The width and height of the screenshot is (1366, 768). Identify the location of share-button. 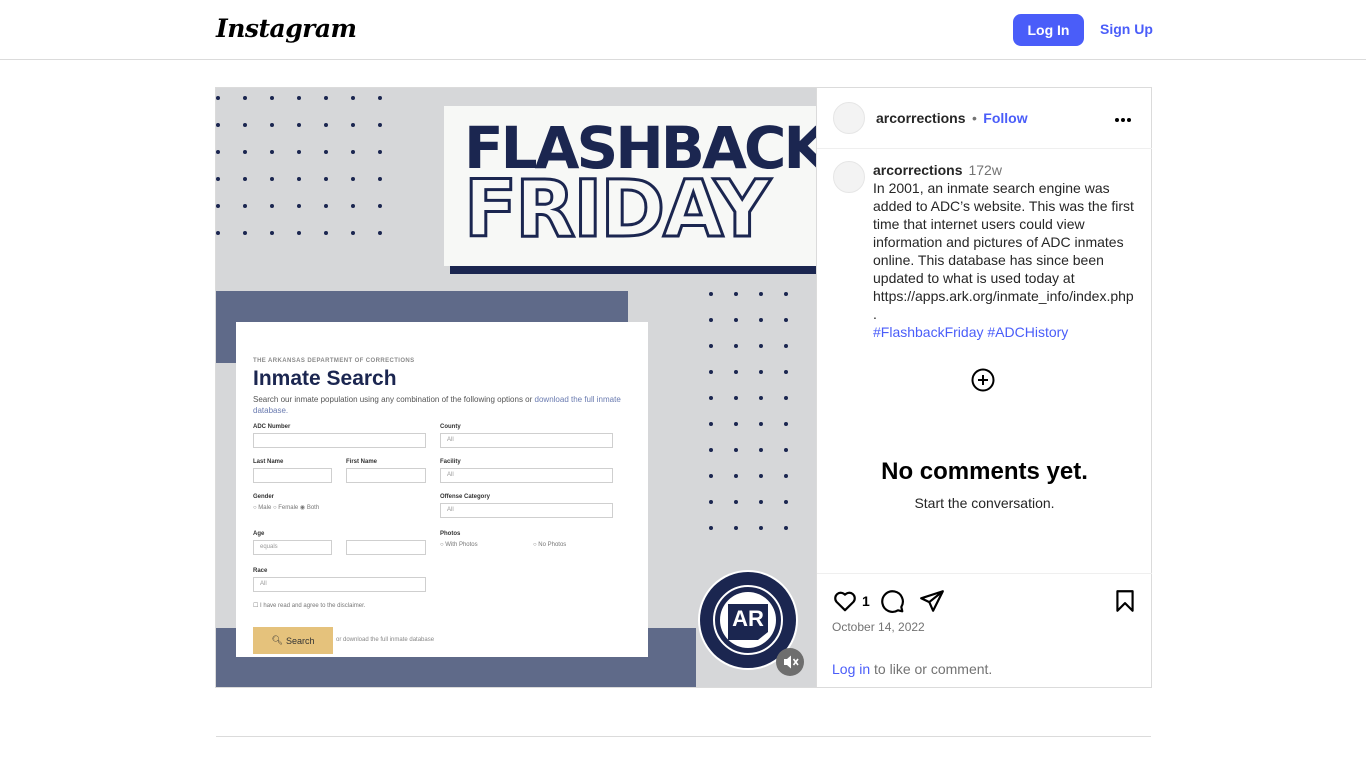
(932, 601).